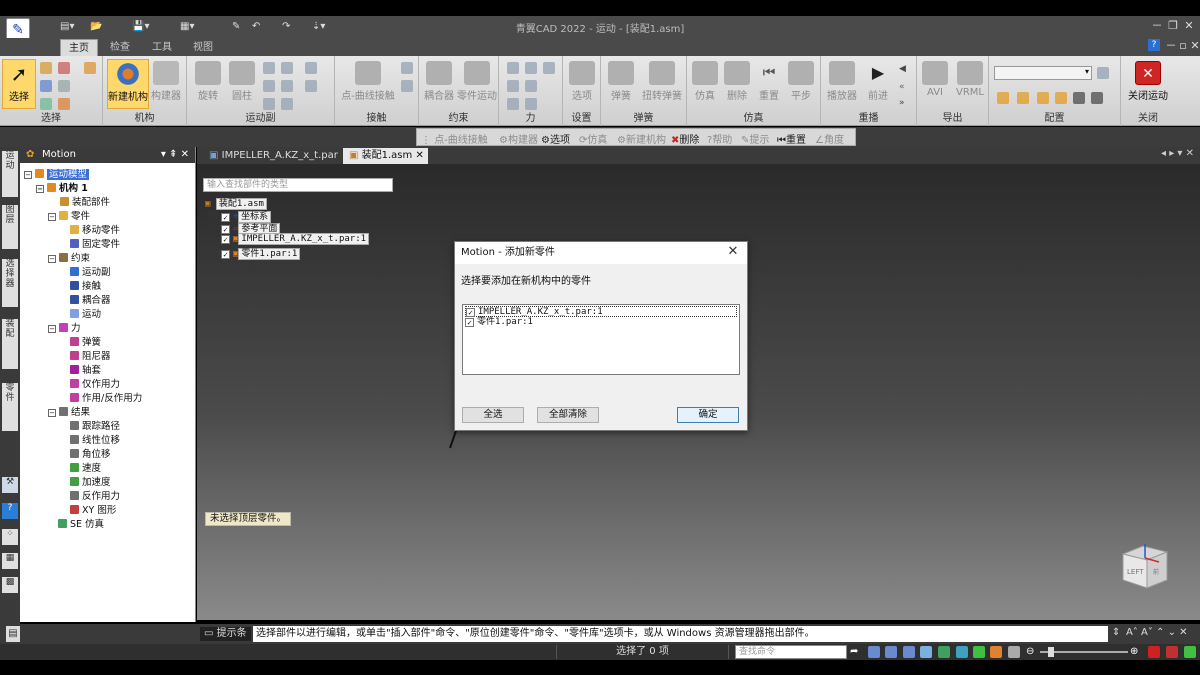  I want to click on canvas-tree-part1: ✓ ▣ IMPELLER_A.KZ_x_t.par:1, so click(295, 239).